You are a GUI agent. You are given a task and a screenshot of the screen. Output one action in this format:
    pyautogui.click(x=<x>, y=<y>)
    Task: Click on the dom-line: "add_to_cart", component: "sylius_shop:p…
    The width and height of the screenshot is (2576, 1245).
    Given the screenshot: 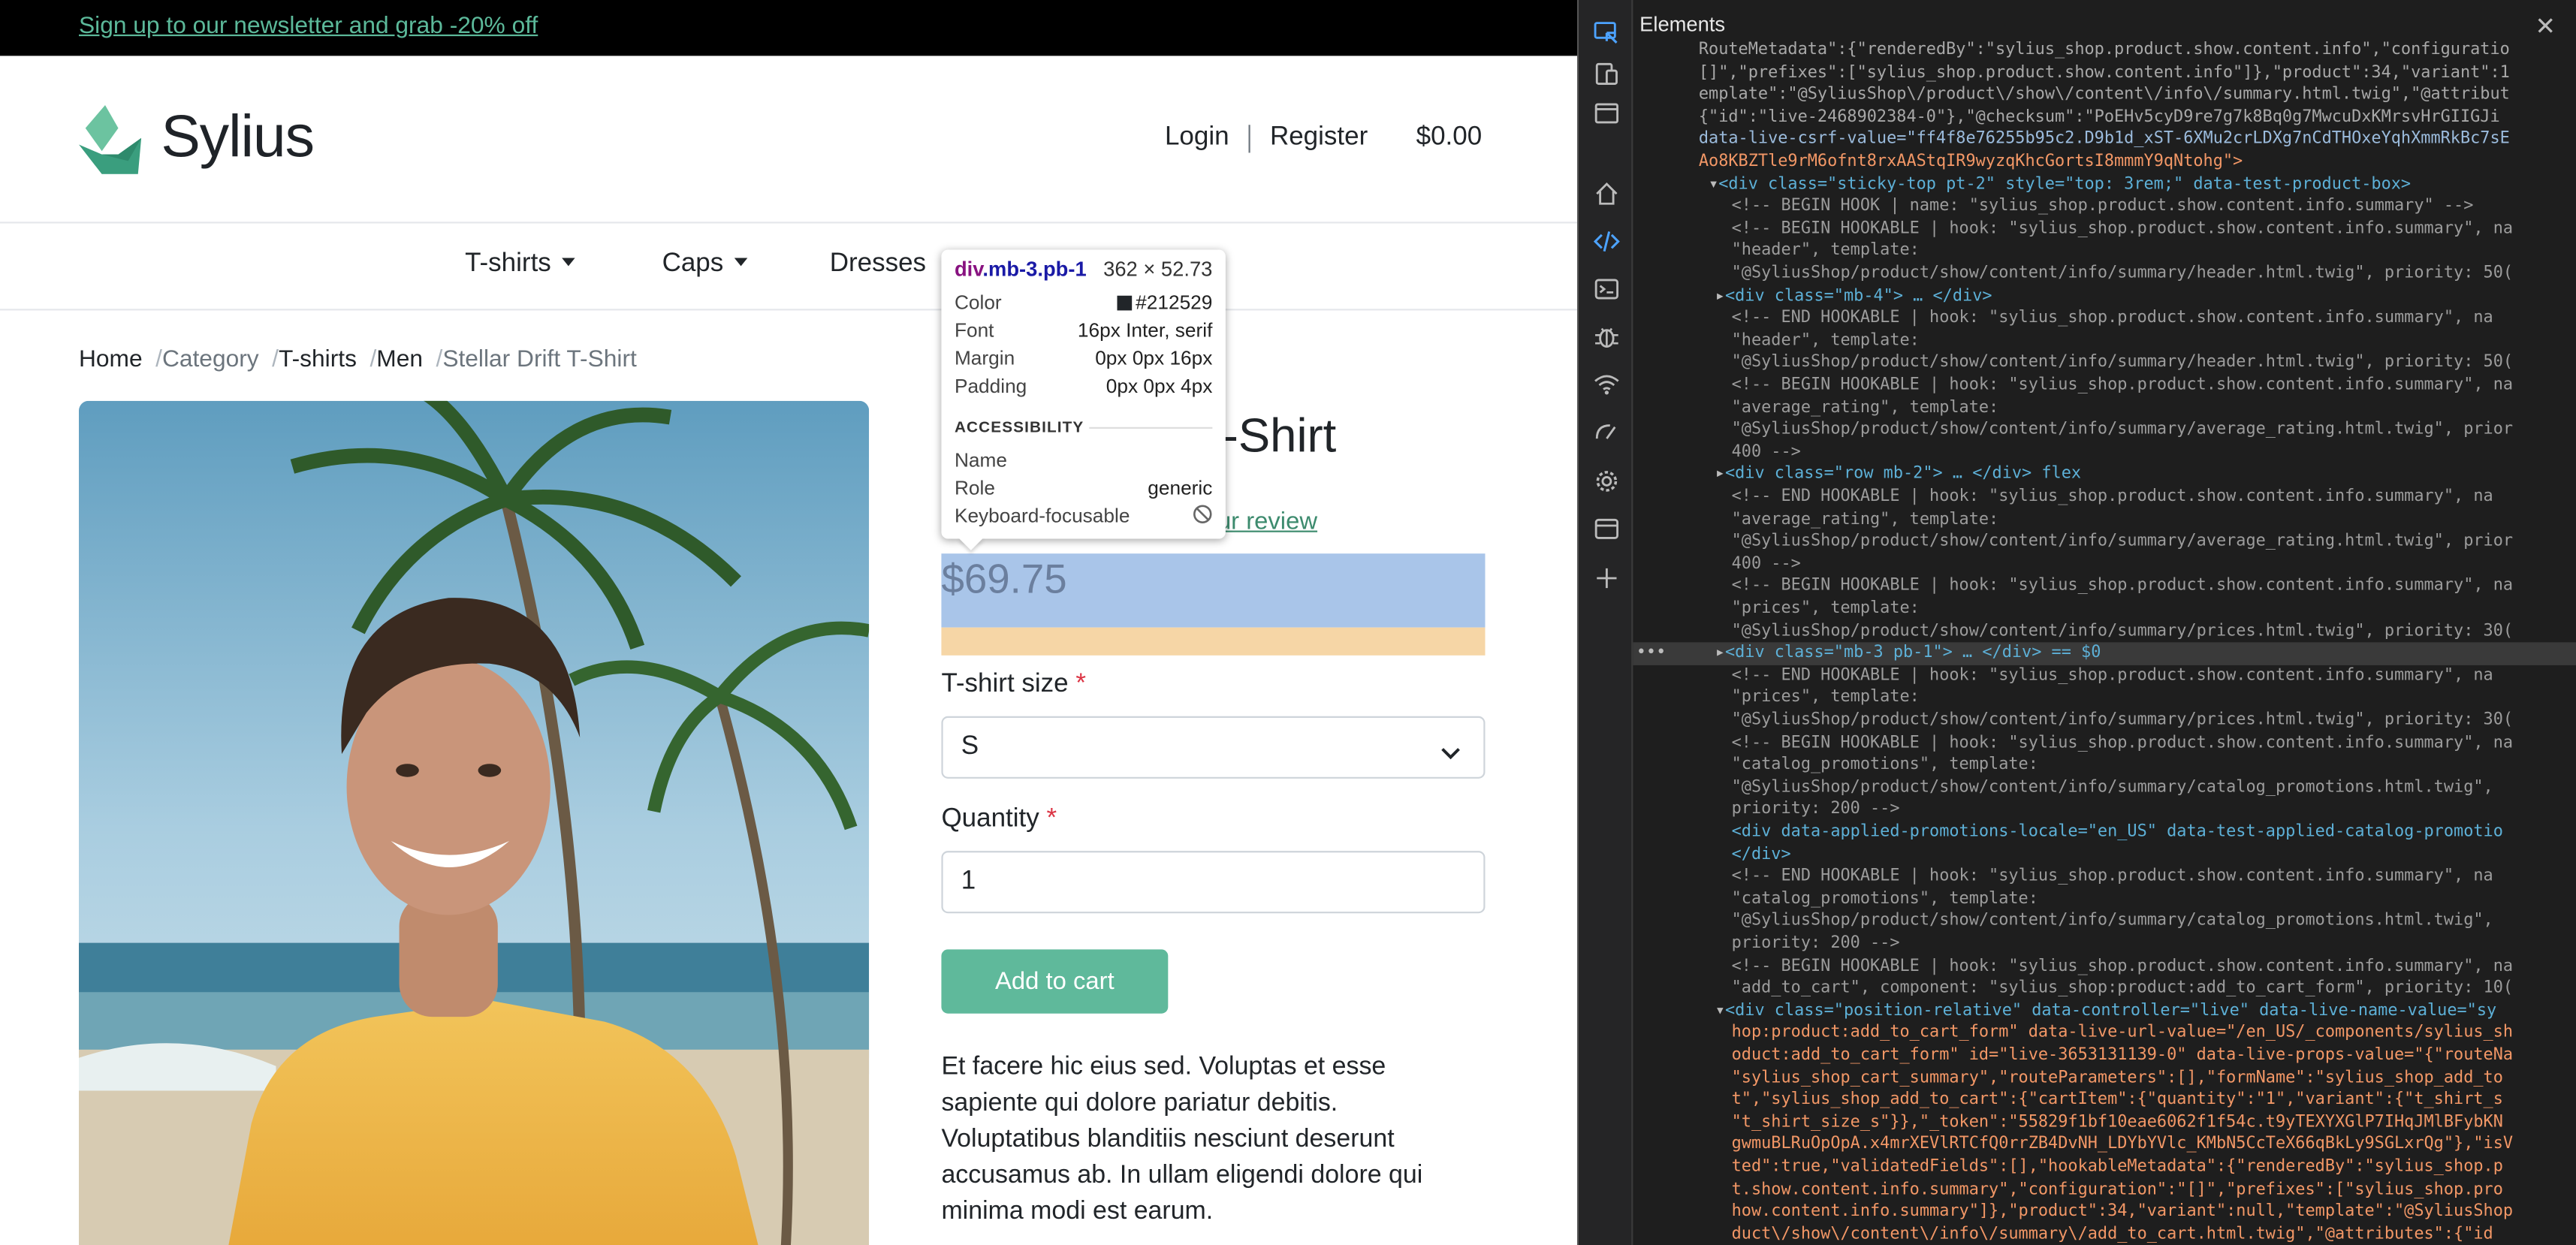 What is the action you would take?
    pyautogui.click(x=2122, y=989)
    